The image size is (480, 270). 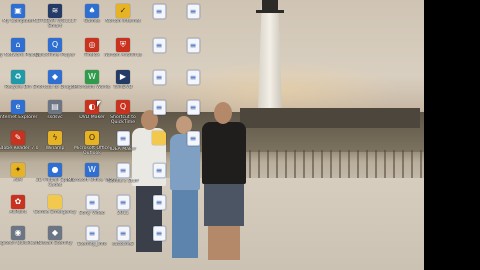 What do you see at coordinates (224, 243) in the screenshot?
I see `person-right-calves` at bounding box center [224, 243].